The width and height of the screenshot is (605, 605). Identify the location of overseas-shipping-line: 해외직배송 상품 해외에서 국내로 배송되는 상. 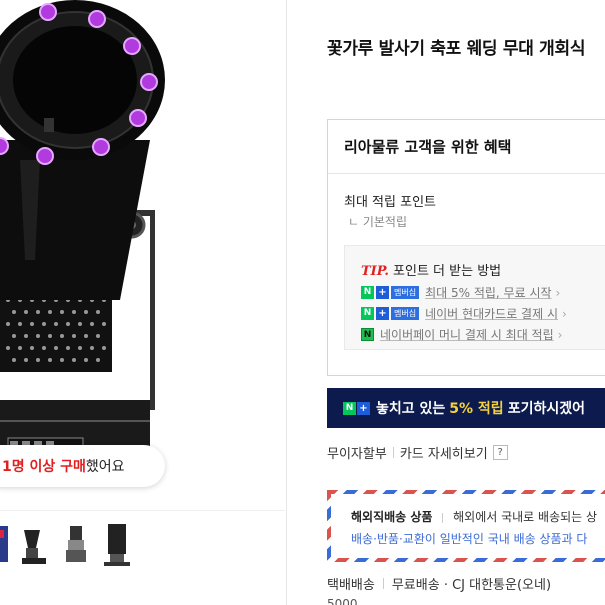
(474, 516).